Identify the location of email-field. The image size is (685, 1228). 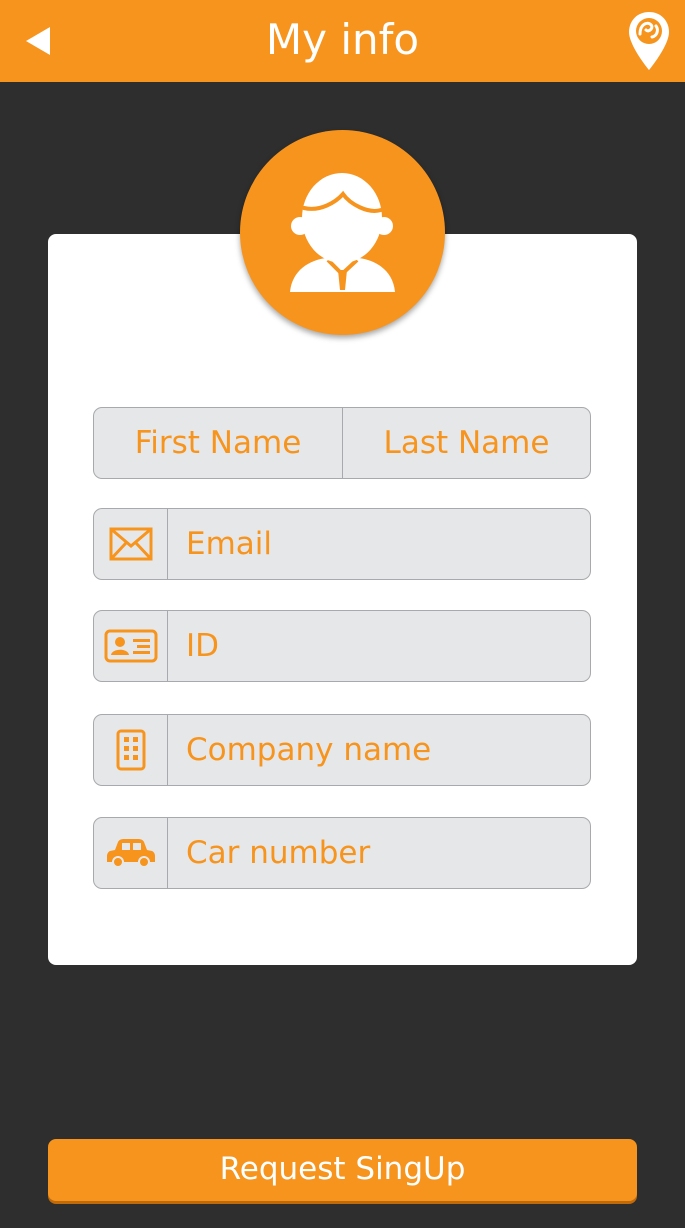
(342, 544).